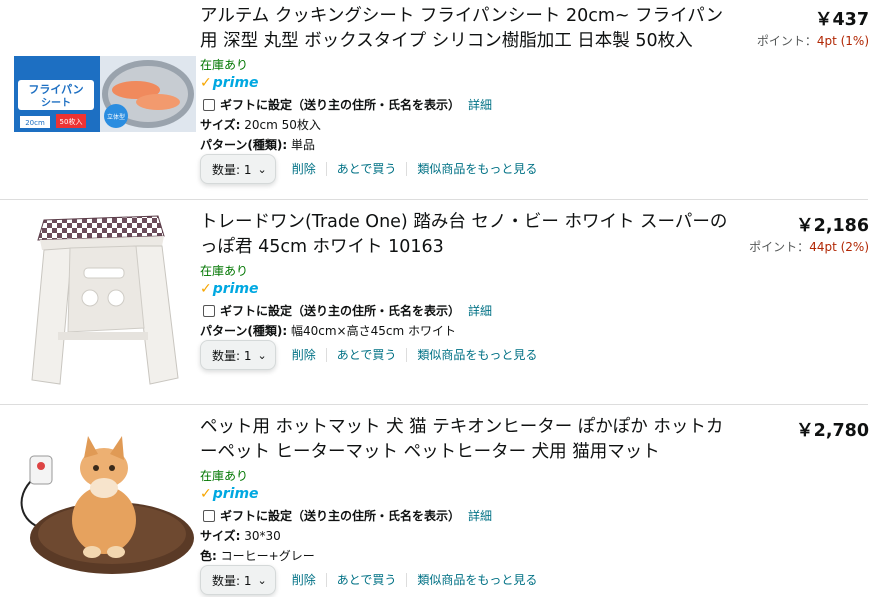  What do you see at coordinates (303, 145) in the screenshot?
I see `attr-value: 単品` at bounding box center [303, 145].